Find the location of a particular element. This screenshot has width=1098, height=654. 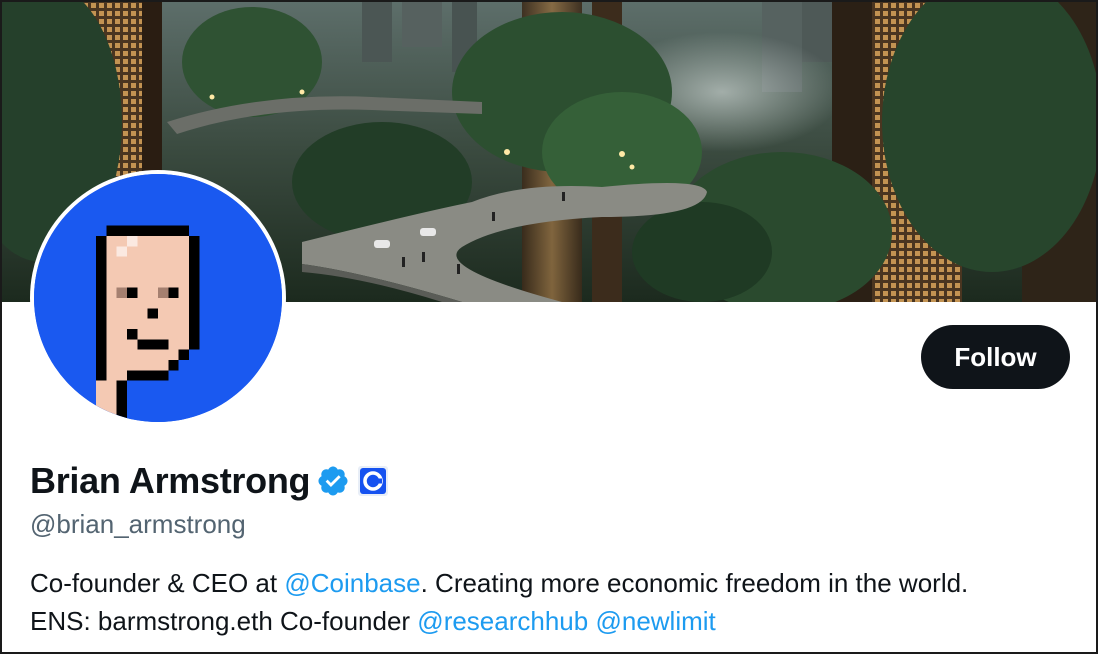

avatar-image is located at coordinates (158, 298).